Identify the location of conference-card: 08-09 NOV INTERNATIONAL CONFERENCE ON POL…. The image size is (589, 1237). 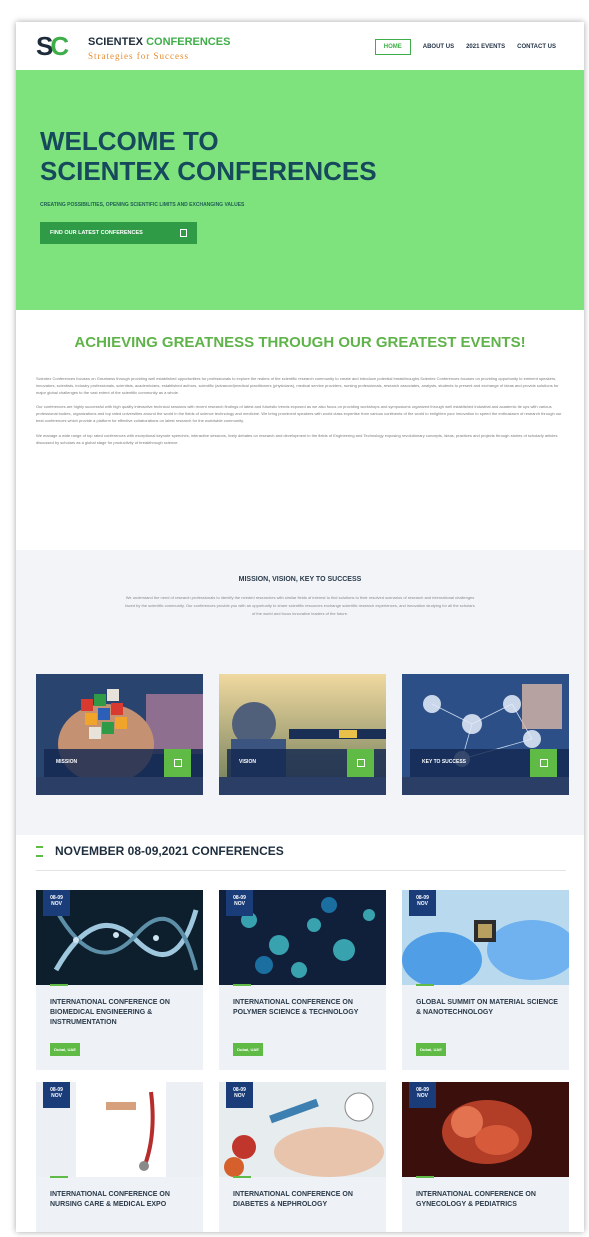
(302, 980).